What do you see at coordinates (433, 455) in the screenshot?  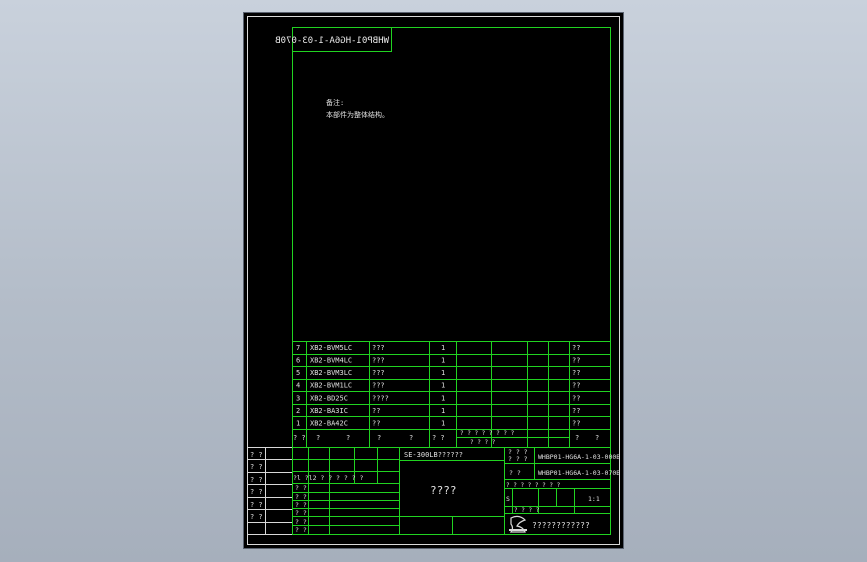 I see `model-text: SE-300LB??????` at bounding box center [433, 455].